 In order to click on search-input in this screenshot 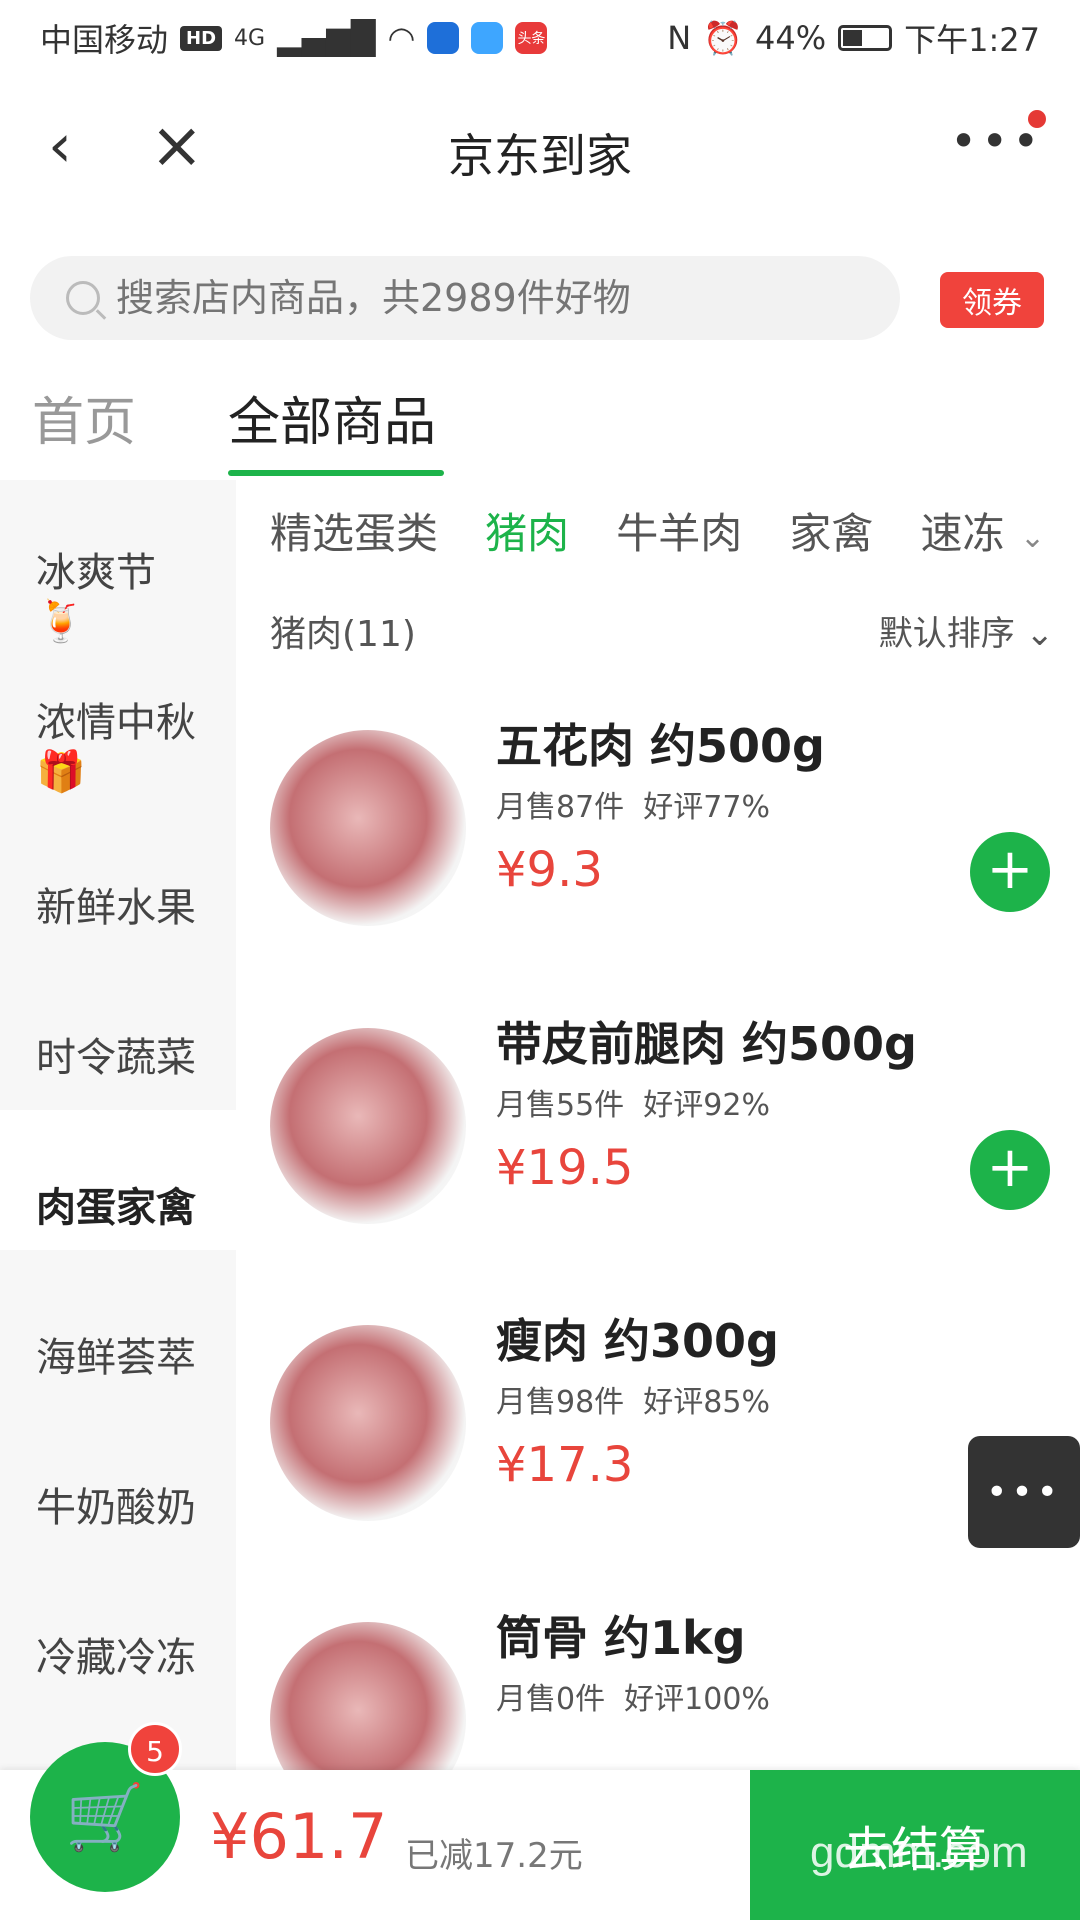, I will do `click(496, 298)`.